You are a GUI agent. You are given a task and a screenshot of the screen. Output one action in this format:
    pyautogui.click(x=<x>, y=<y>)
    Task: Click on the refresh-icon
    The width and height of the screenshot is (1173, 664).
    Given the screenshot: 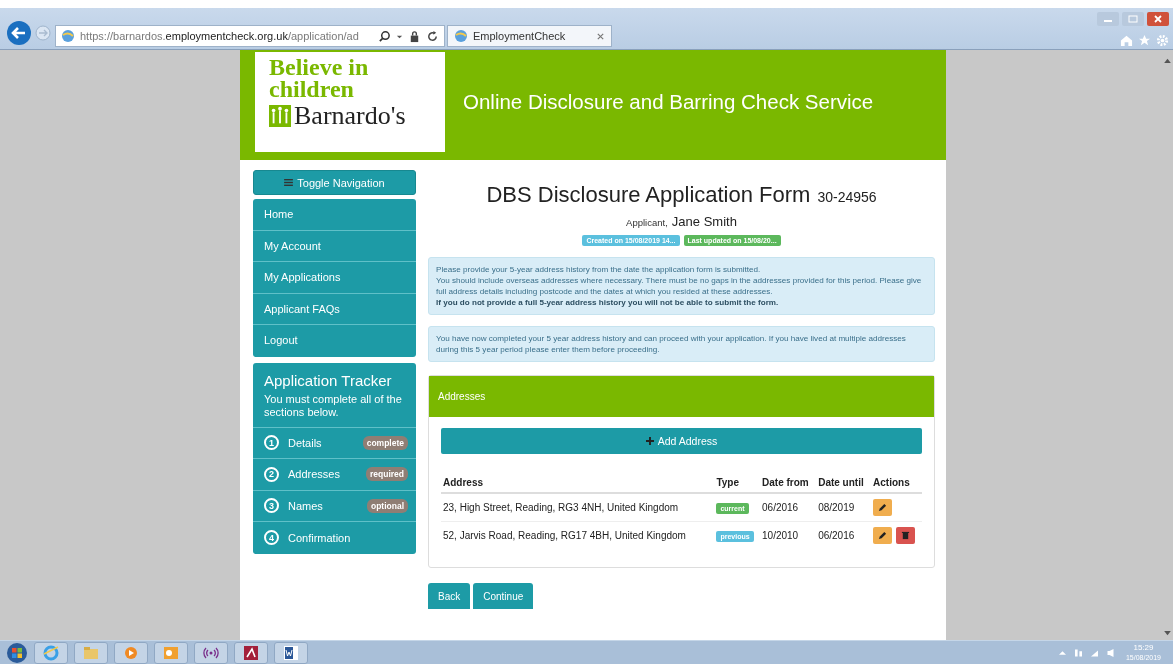 What is the action you would take?
    pyautogui.click(x=432, y=36)
    